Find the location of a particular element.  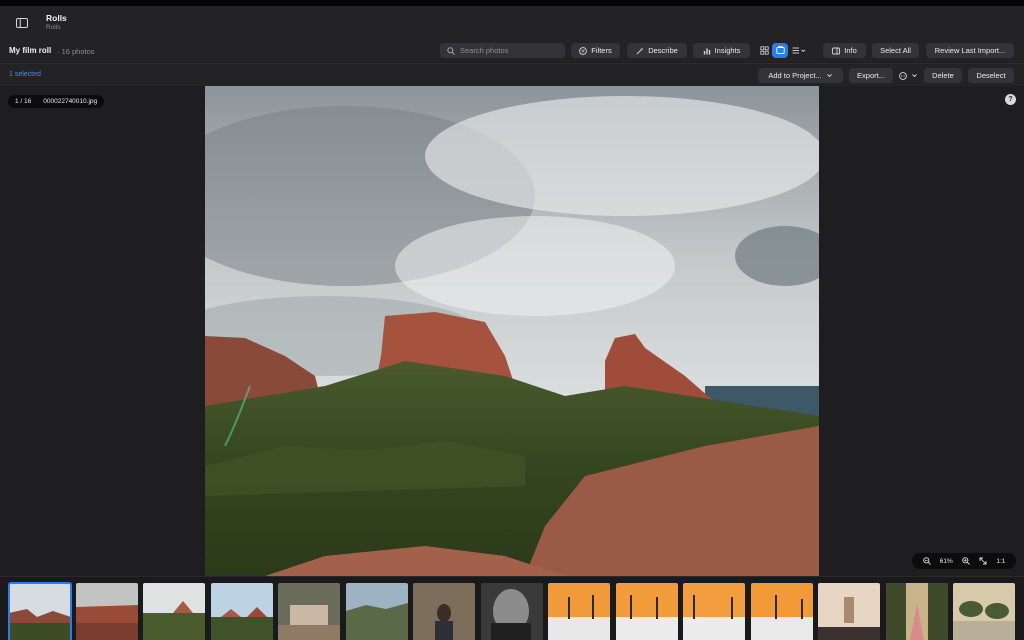

toggle-sidebar-button is located at coordinates (22, 23).